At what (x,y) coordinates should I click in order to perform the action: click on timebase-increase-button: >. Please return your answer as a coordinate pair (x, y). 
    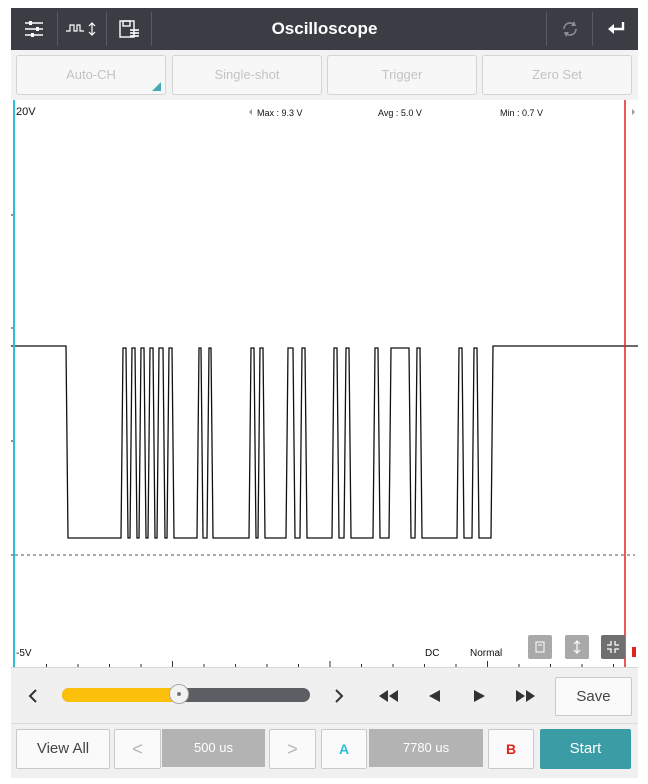
    Looking at the image, I should click on (292, 749).